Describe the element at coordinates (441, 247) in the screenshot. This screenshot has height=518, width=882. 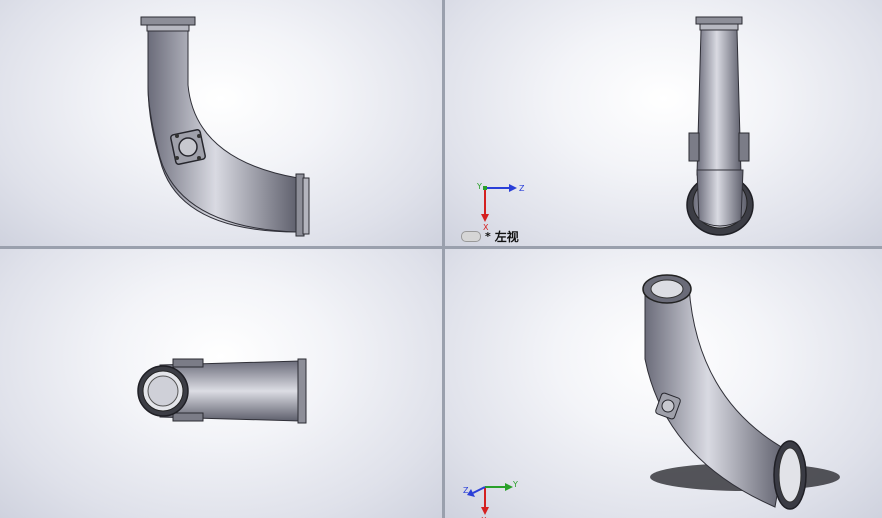
I see `viewport-divider-horizontal` at that location.